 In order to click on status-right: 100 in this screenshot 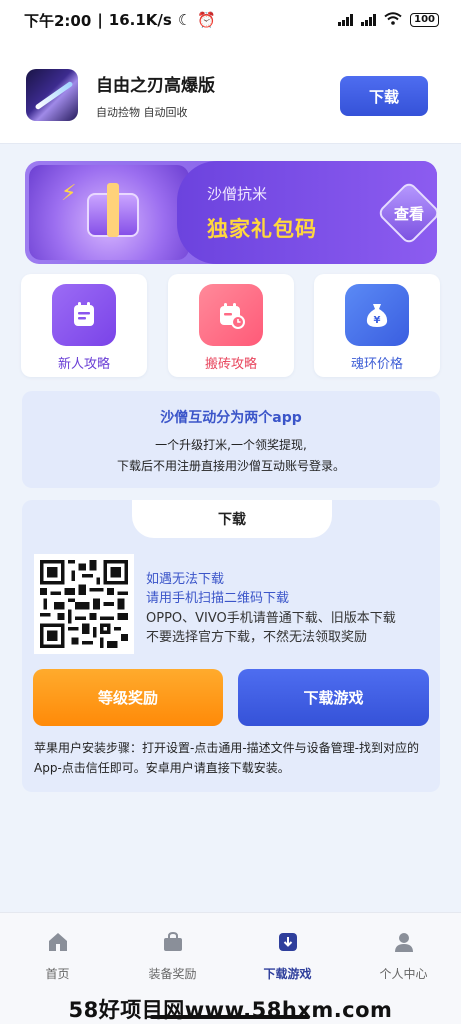, I will do `click(388, 20)`.